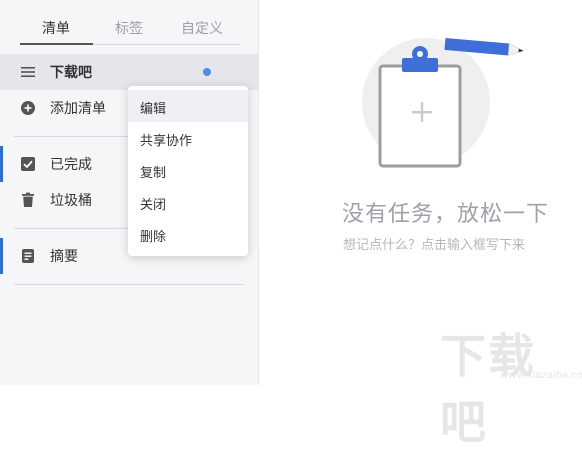 The width and height of the screenshot is (582, 452). What do you see at coordinates (71, 201) in the screenshot?
I see `sidebar-item-label: 垃圾桶` at bounding box center [71, 201].